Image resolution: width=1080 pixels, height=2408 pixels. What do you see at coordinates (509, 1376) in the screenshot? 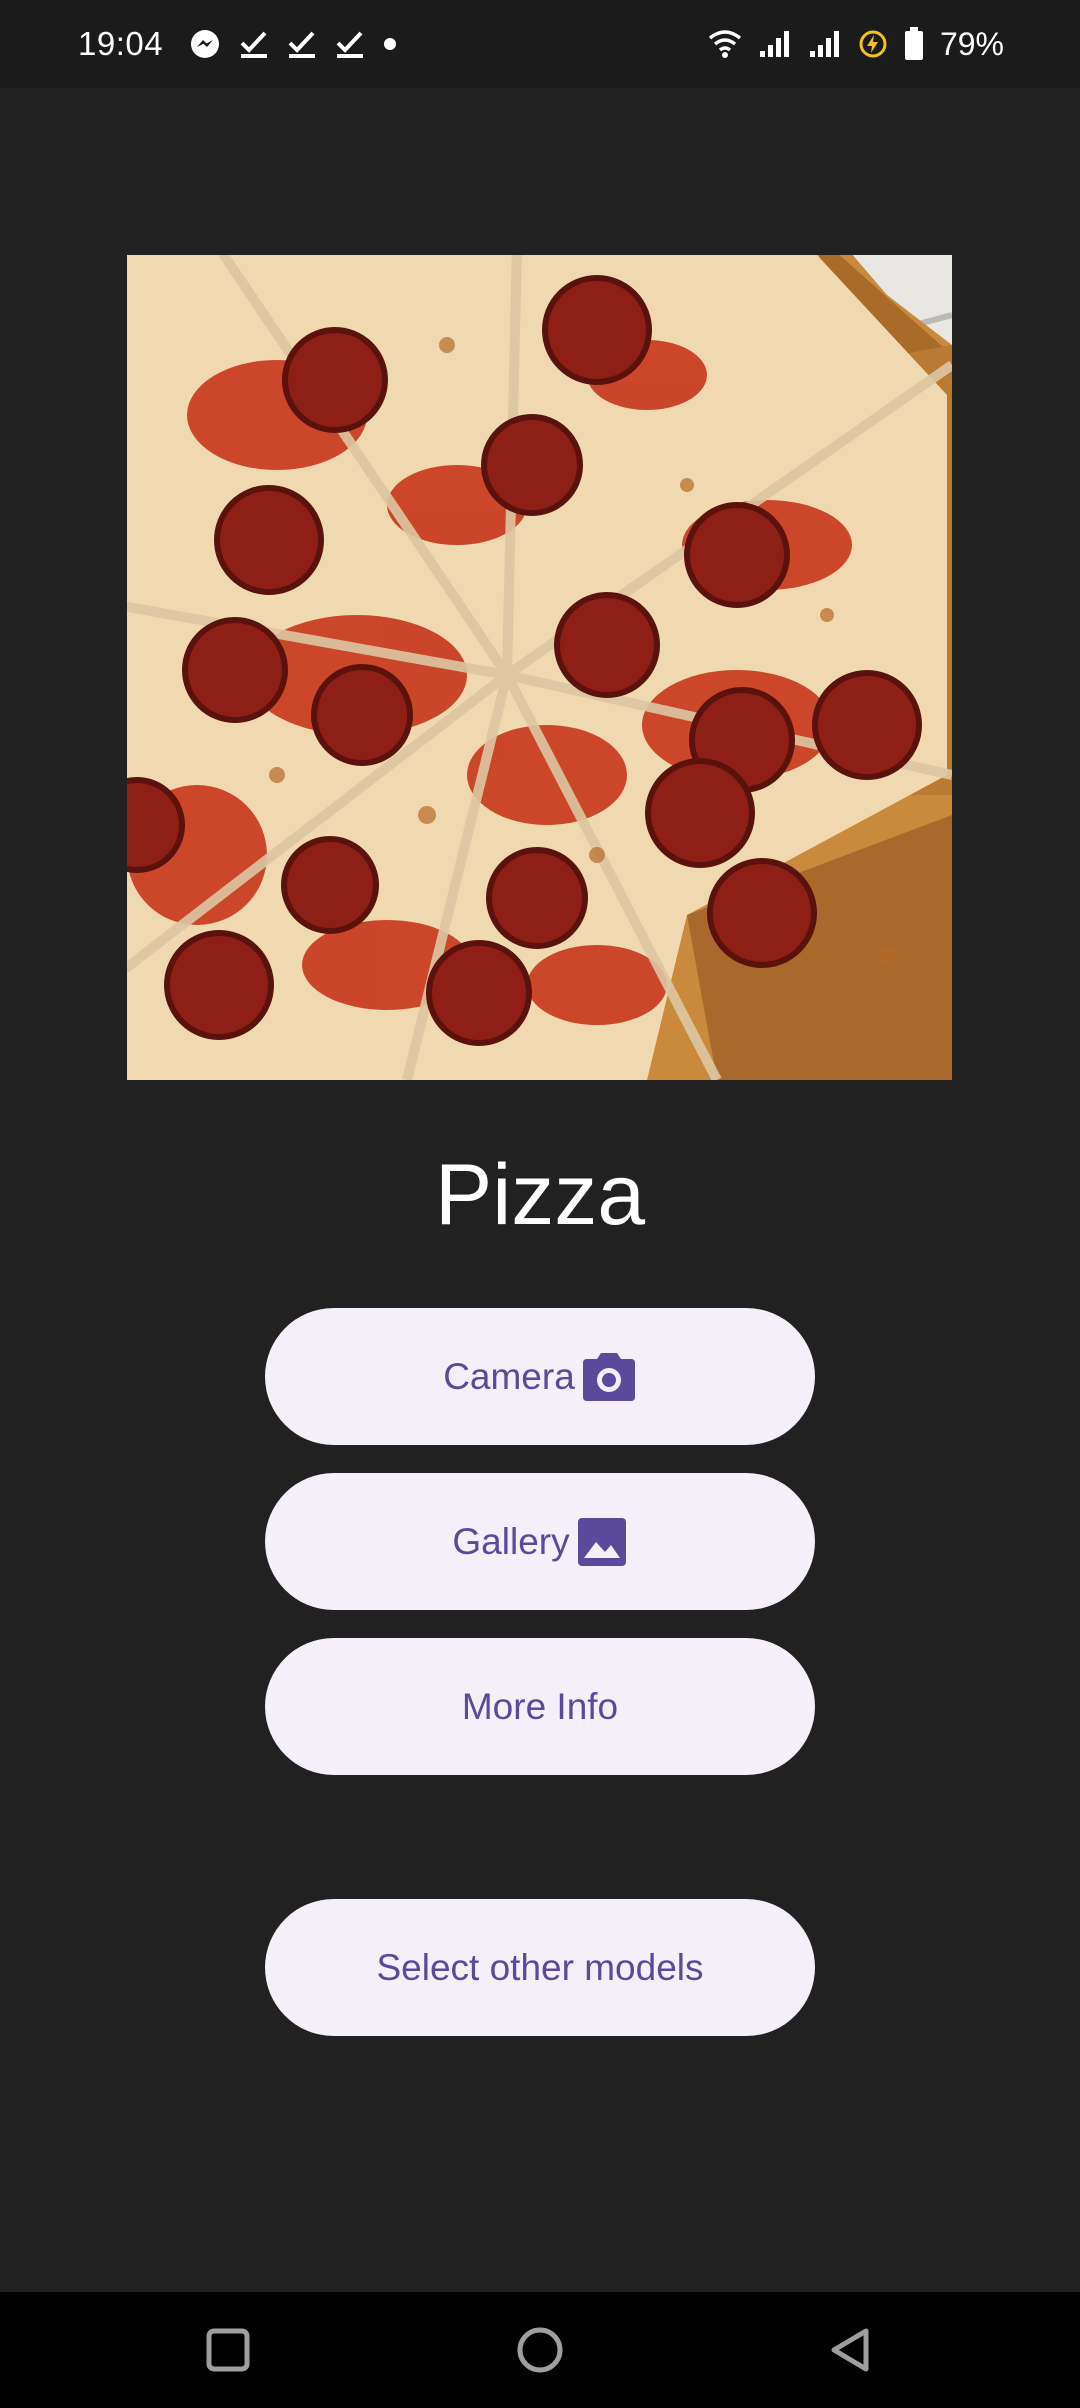
I see `camera-button-label: Camera` at bounding box center [509, 1376].